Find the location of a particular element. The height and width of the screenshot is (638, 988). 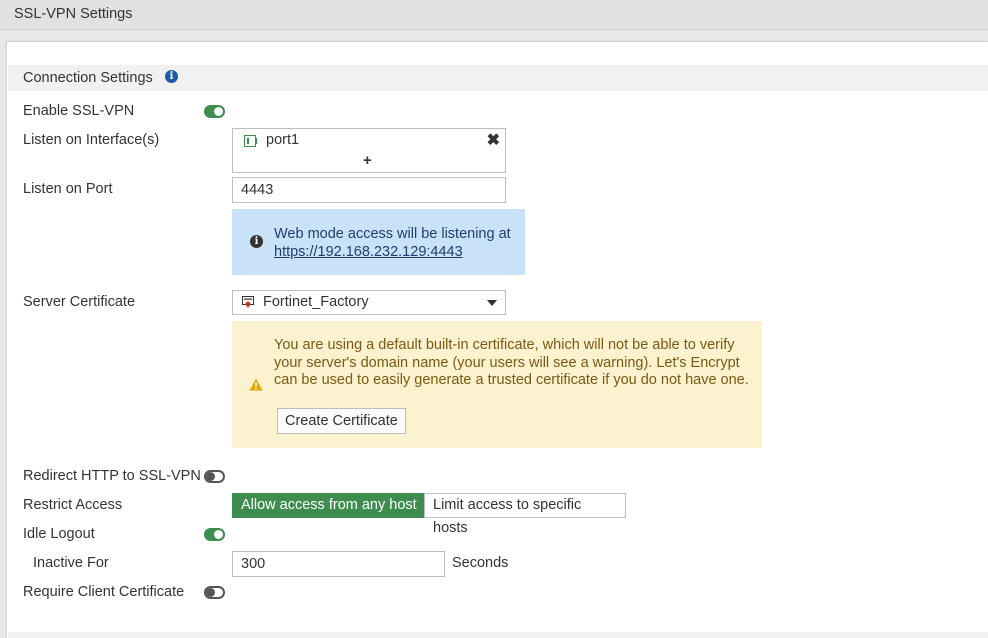

create-certificate-button: Create Certificate is located at coordinates (341, 421).